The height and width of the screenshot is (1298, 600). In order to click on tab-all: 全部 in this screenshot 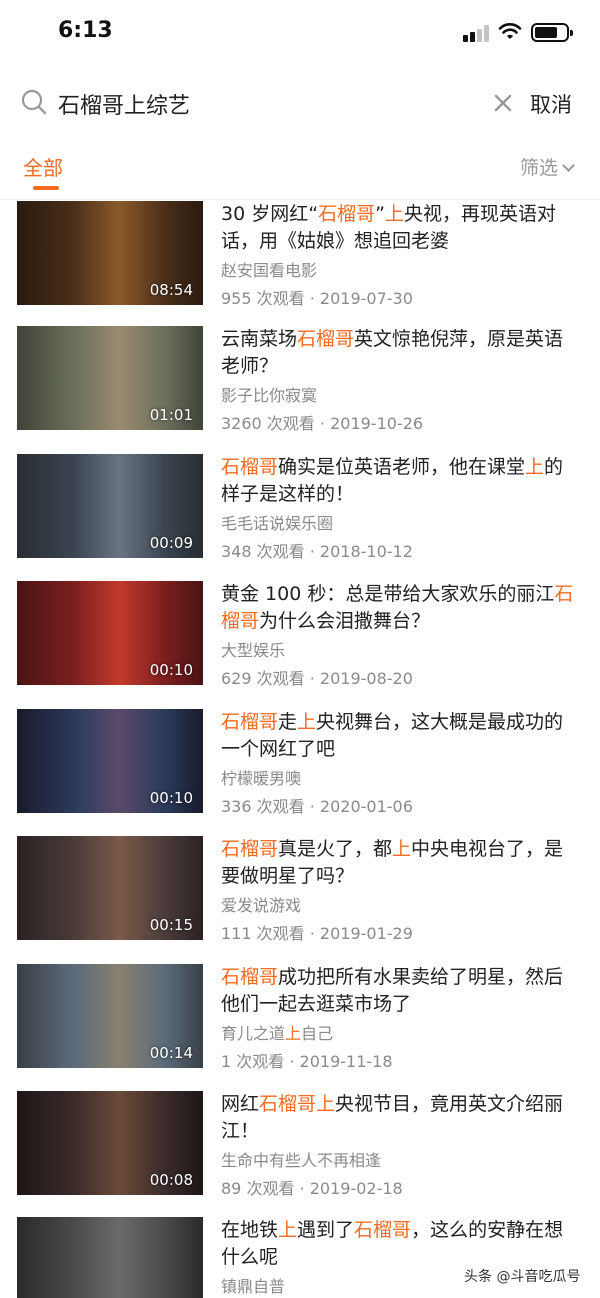, I will do `click(43, 166)`.